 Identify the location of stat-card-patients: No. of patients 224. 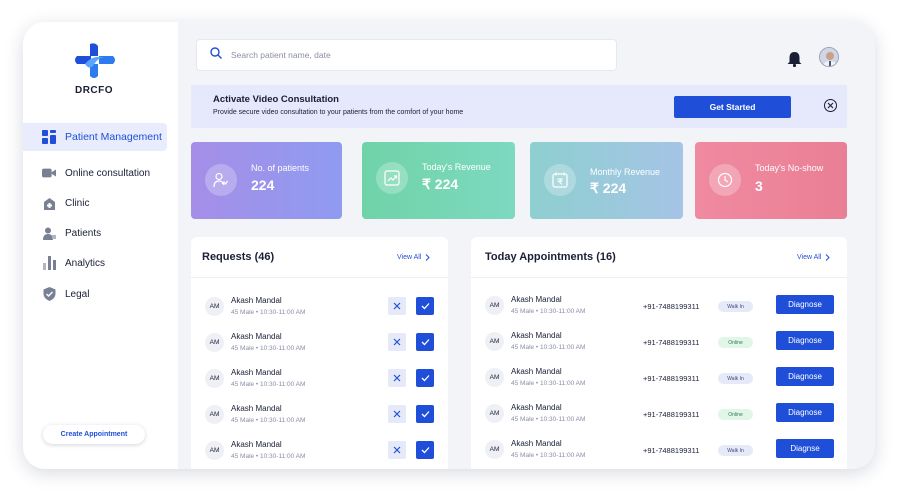
(266, 180).